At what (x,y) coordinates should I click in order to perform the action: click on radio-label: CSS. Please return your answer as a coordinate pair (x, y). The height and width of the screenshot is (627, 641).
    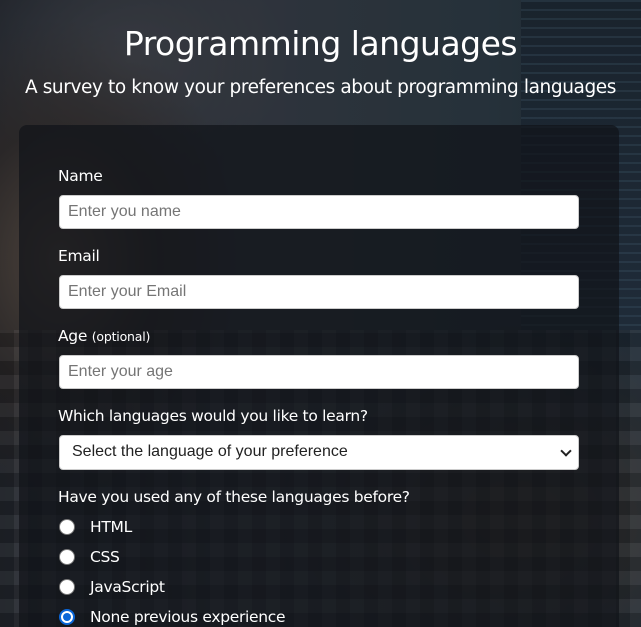
    Looking at the image, I should click on (105, 557).